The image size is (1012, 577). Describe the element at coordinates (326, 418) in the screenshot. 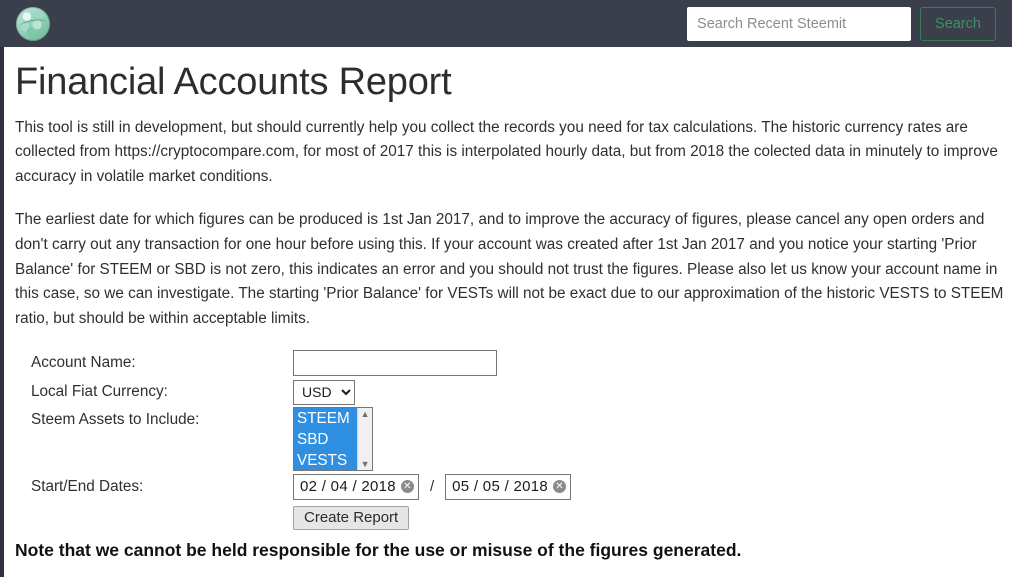

I see `assets-option-steem: STEEM` at that location.